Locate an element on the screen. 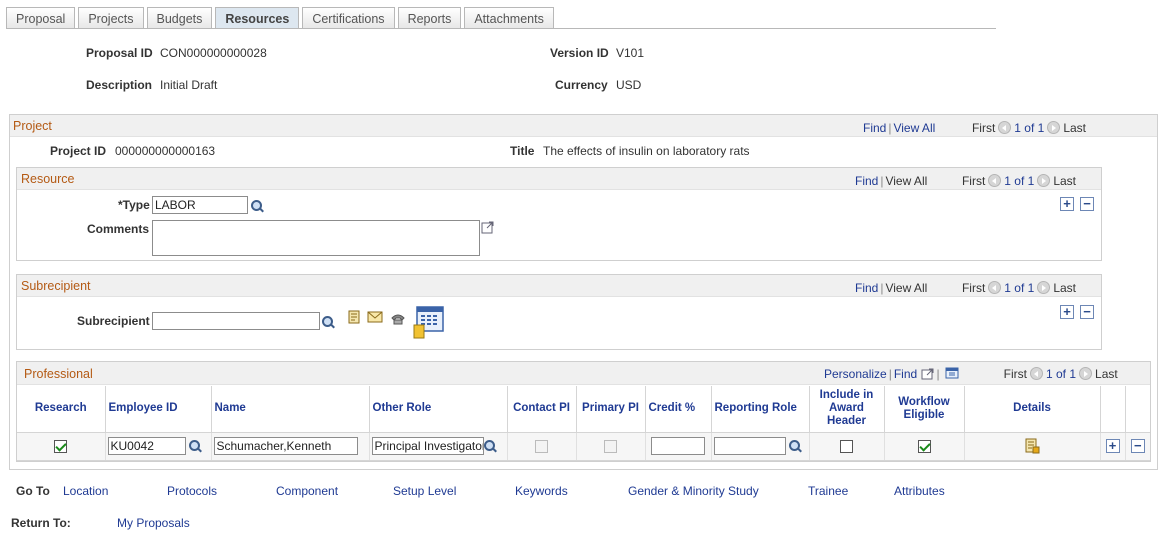  project-id-label: Project ID is located at coordinates (78, 151).